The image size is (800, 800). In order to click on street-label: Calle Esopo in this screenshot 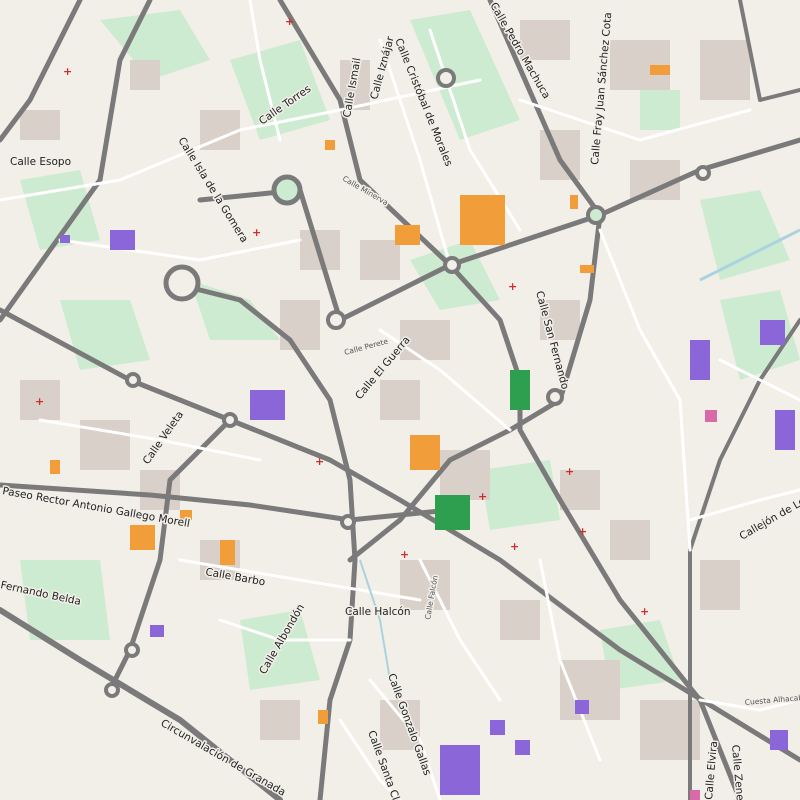, I will do `click(40, 162)`.